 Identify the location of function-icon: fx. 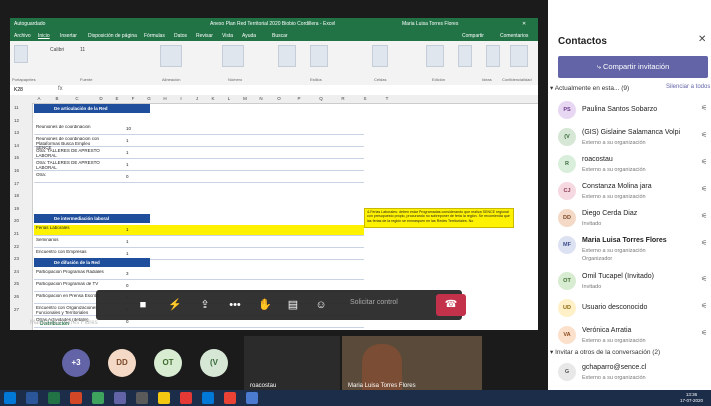
(60, 89).